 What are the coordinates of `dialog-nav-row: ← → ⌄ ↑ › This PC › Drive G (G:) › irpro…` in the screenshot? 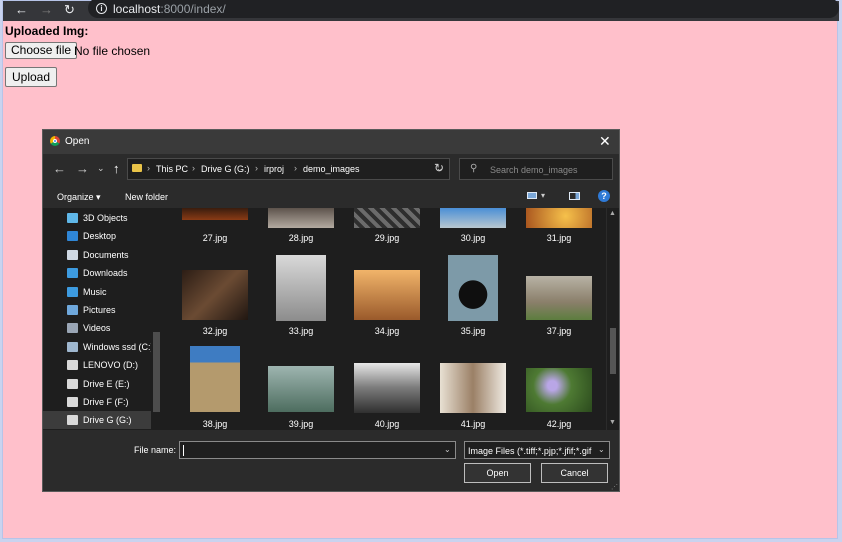 It's located at (331, 170).